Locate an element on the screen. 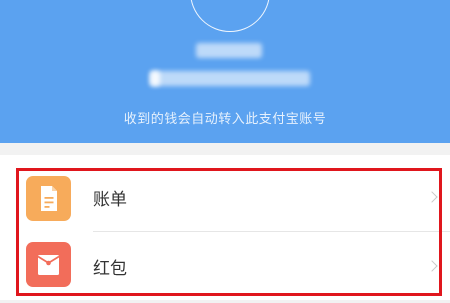  menu-item-label: 红包 is located at coordinates (110, 269).